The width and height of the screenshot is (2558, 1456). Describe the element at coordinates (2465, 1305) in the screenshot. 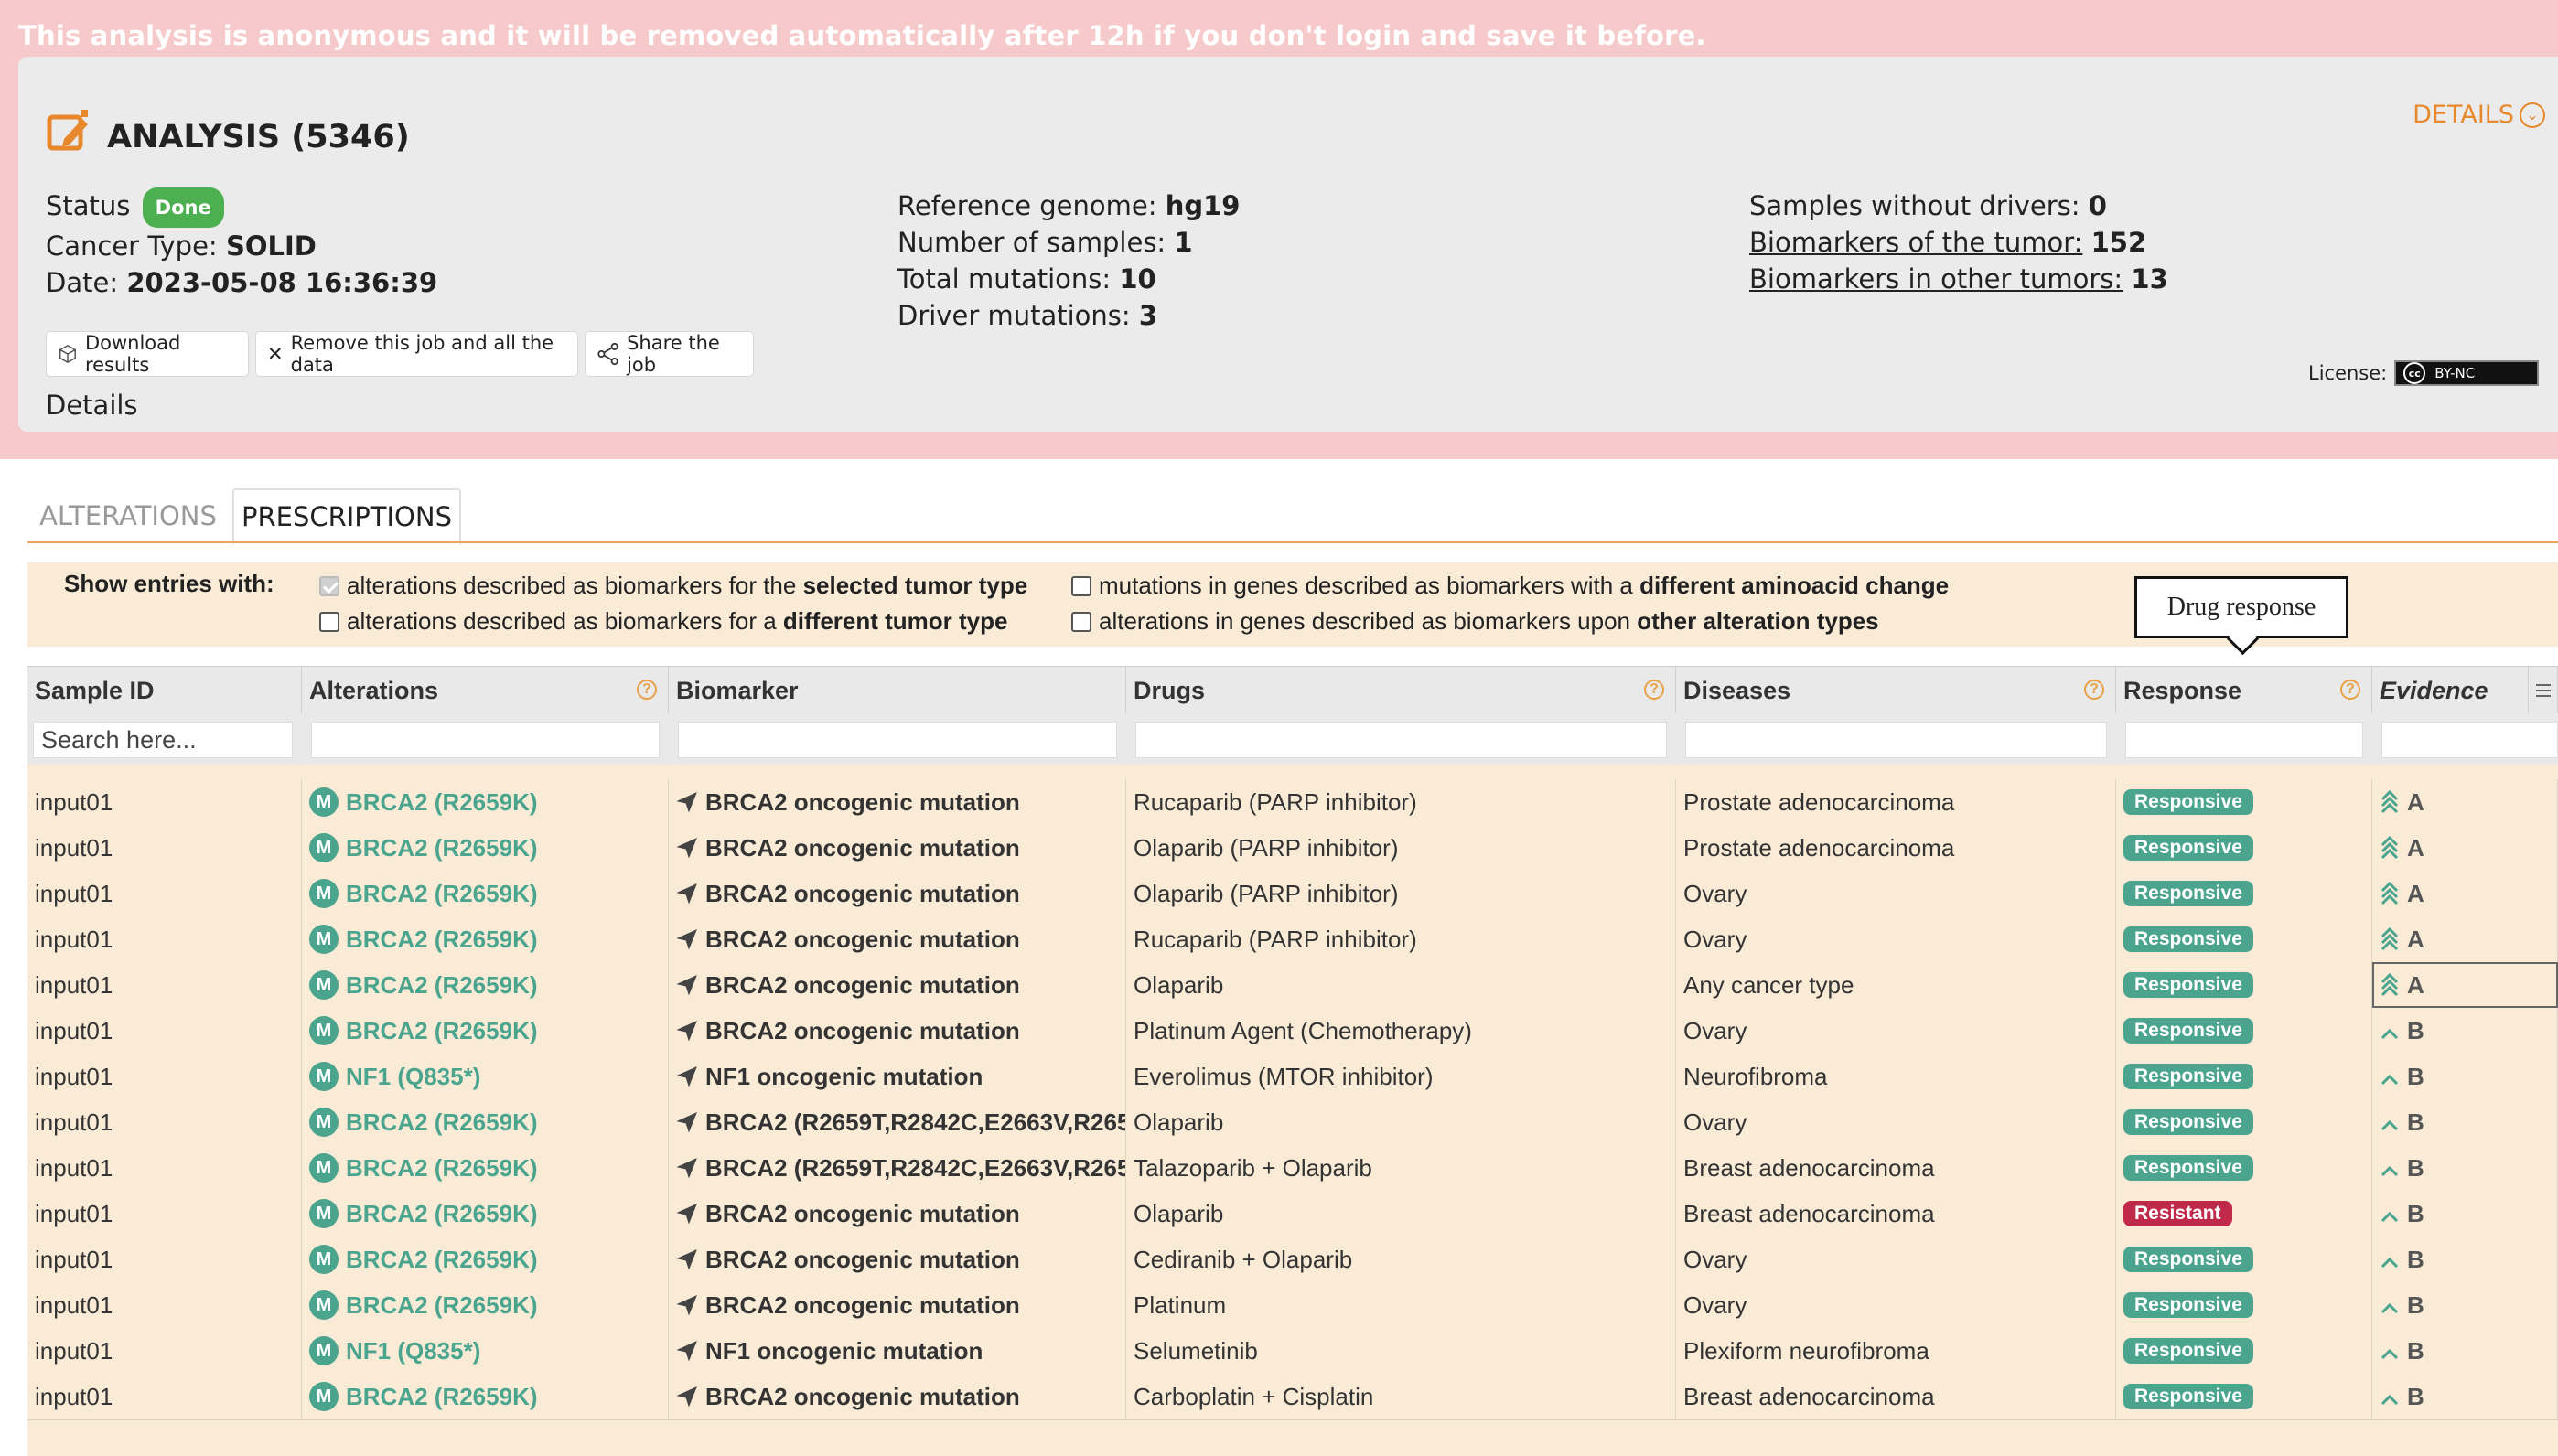

I see `evidence-cell: B` at that location.